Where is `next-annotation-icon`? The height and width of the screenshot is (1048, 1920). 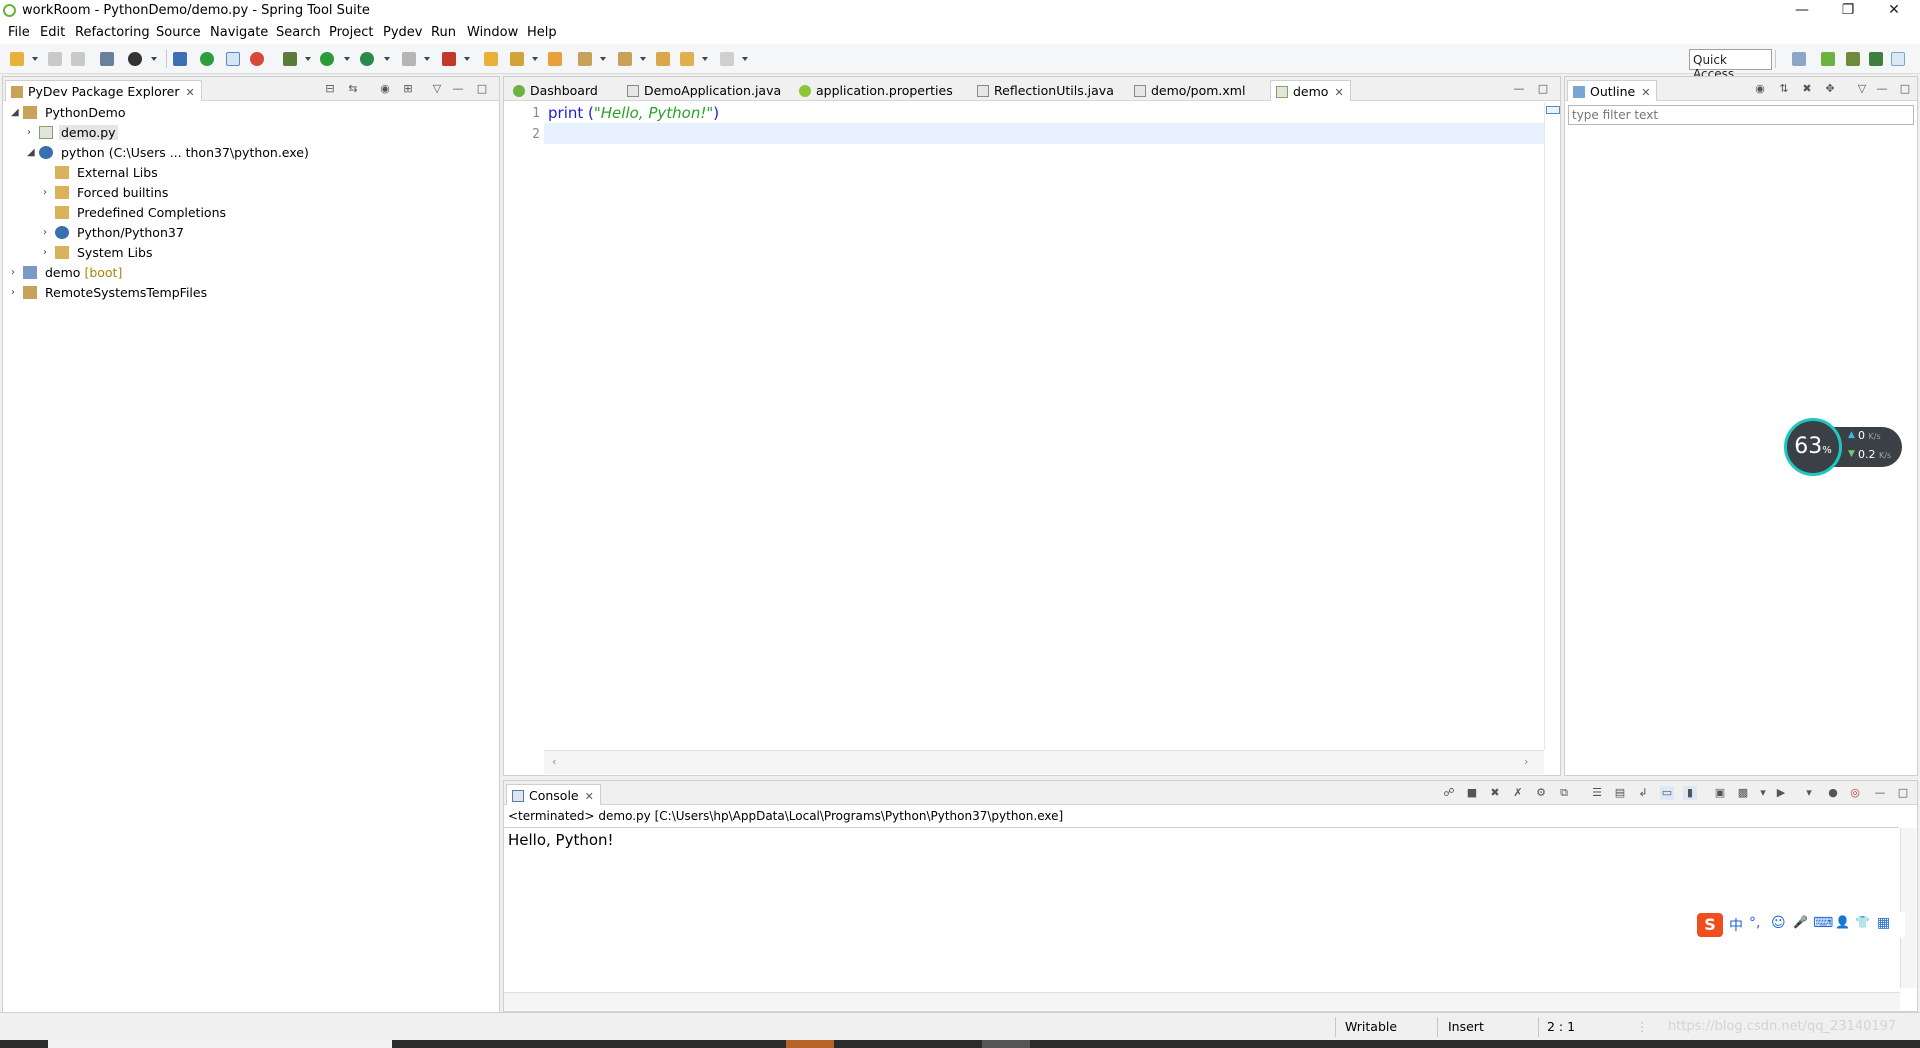 next-annotation-icon is located at coordinates (585, 59).